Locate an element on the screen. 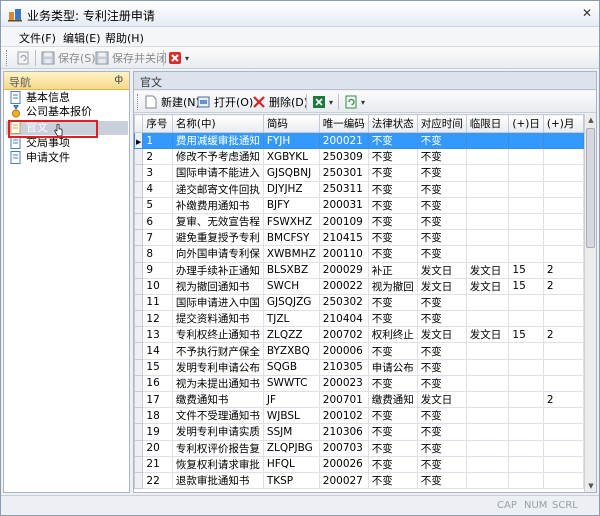 Image resolution: width=600 pixels, height=516 pixels. table-cell: 250309 is located at coordinates (343, 157).